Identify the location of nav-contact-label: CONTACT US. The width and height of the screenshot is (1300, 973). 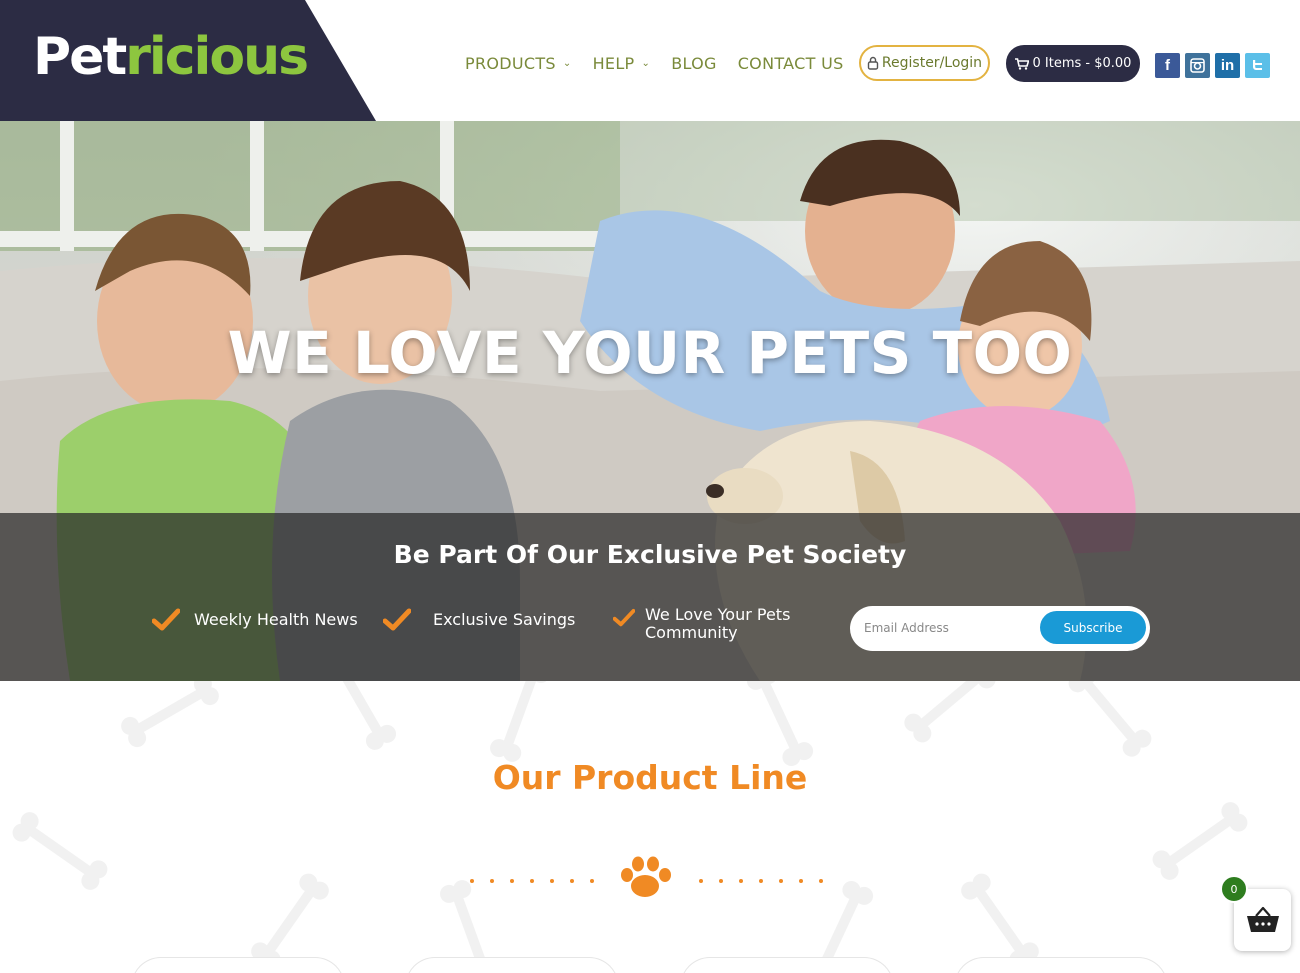
(790, 63).